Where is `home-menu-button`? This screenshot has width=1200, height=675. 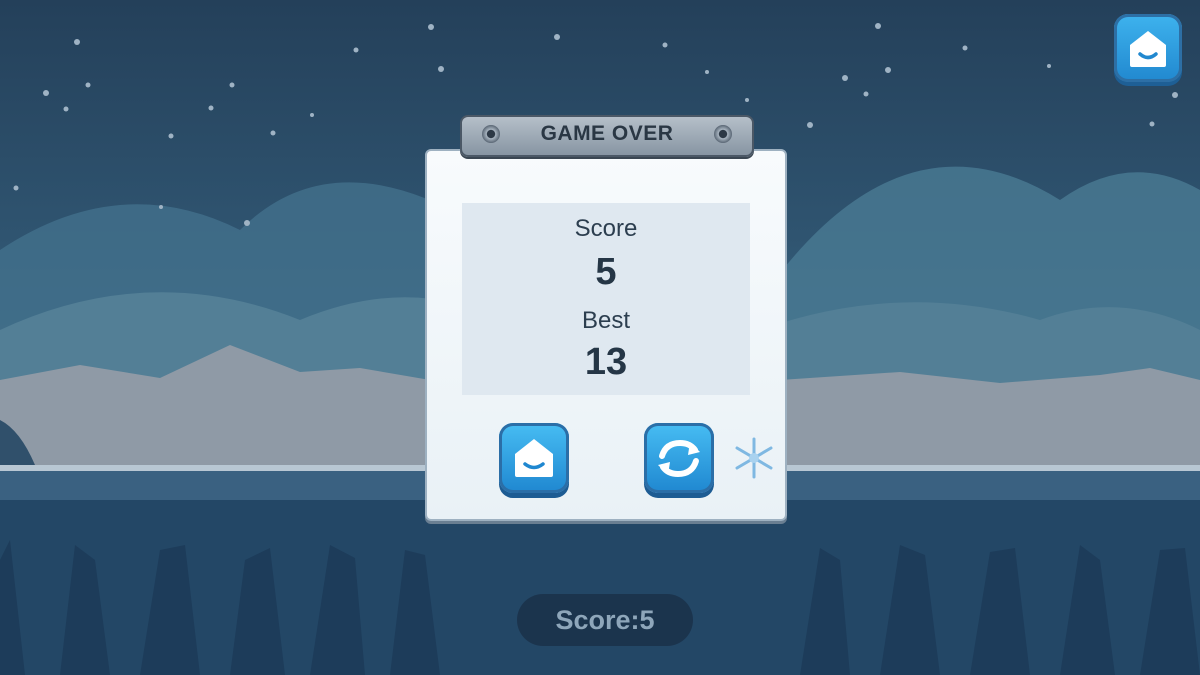
home-menu-button is located at coordinates (534, 458).